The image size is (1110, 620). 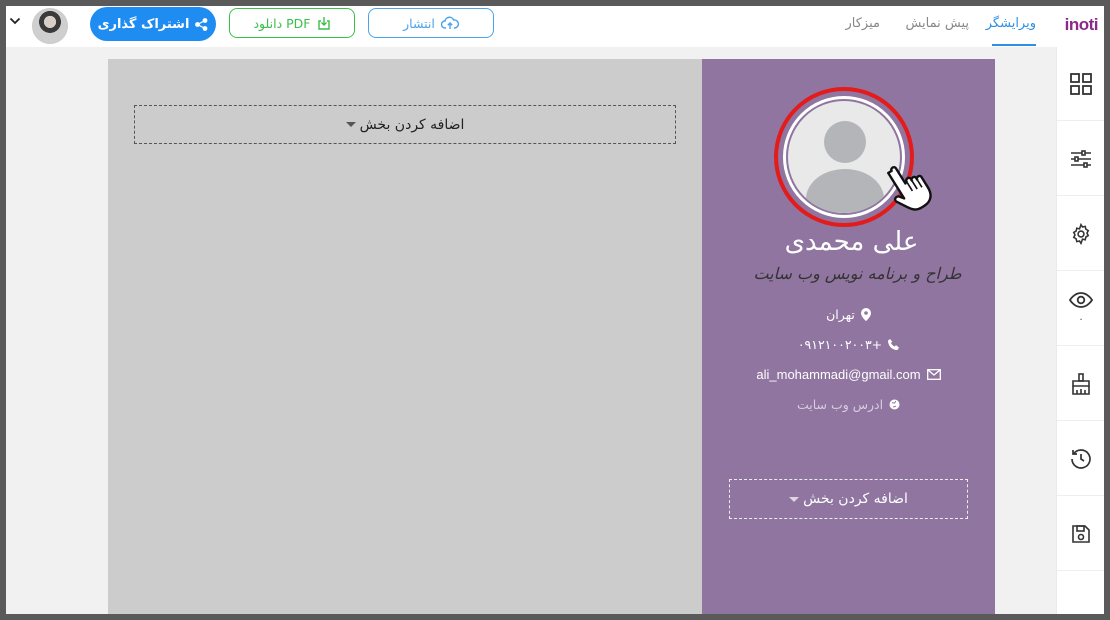 I want to click on share-icon, so click(x=201, y=24).